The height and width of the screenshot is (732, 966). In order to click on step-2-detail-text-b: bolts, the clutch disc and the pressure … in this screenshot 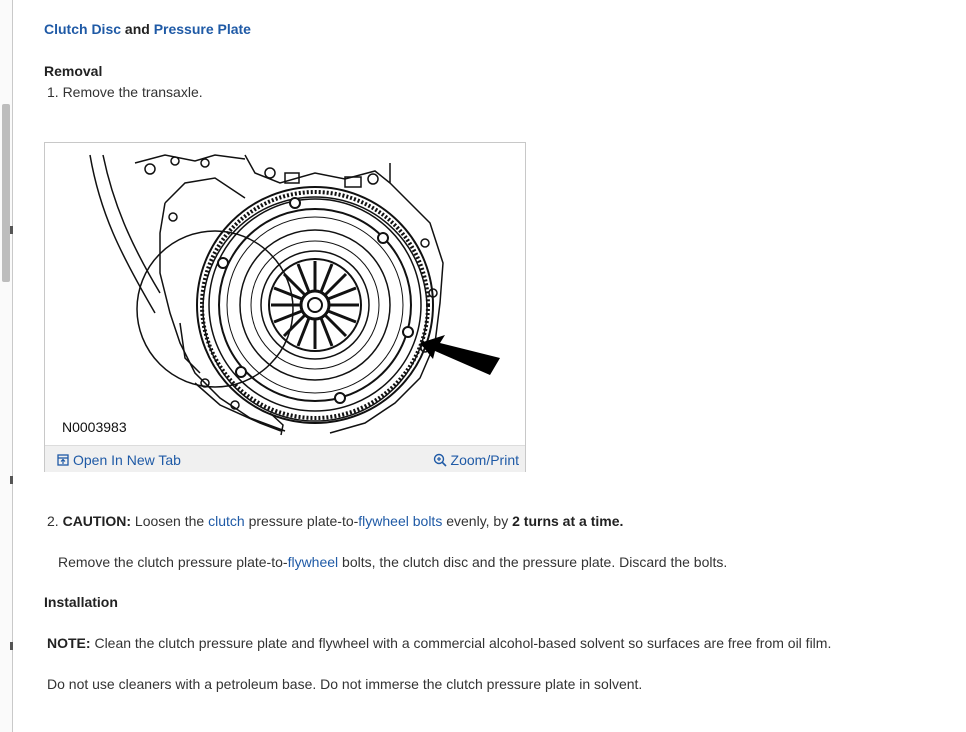, I will do `click(535, 562)`.